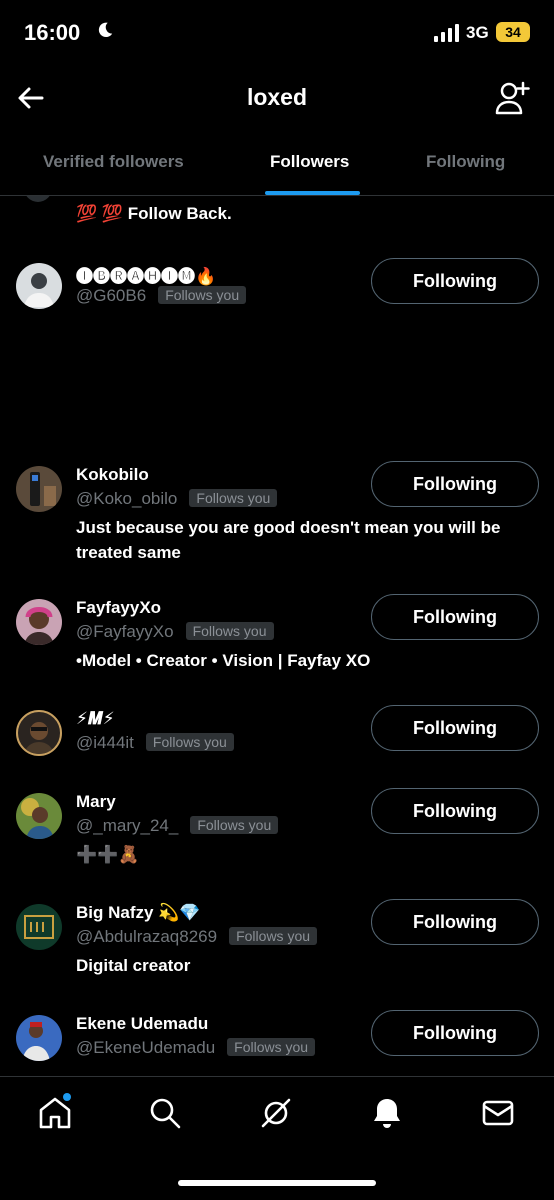 The width and height of the screenshot is (554, 1200). Describe the element at coordinates (127, 498) in the screenshot. I see `user-handle: @Koko_obilo` at that location.